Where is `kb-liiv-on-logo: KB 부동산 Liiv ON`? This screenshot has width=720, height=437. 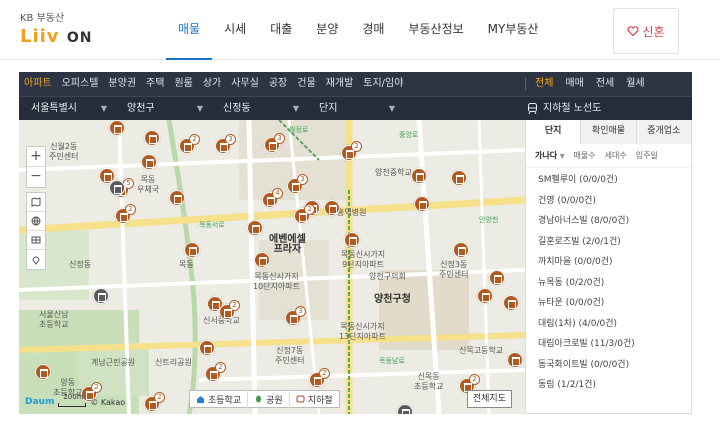 kb-liiv-on-logo: KB 부동산 Liiv ON is located at coordinates (60, 29).